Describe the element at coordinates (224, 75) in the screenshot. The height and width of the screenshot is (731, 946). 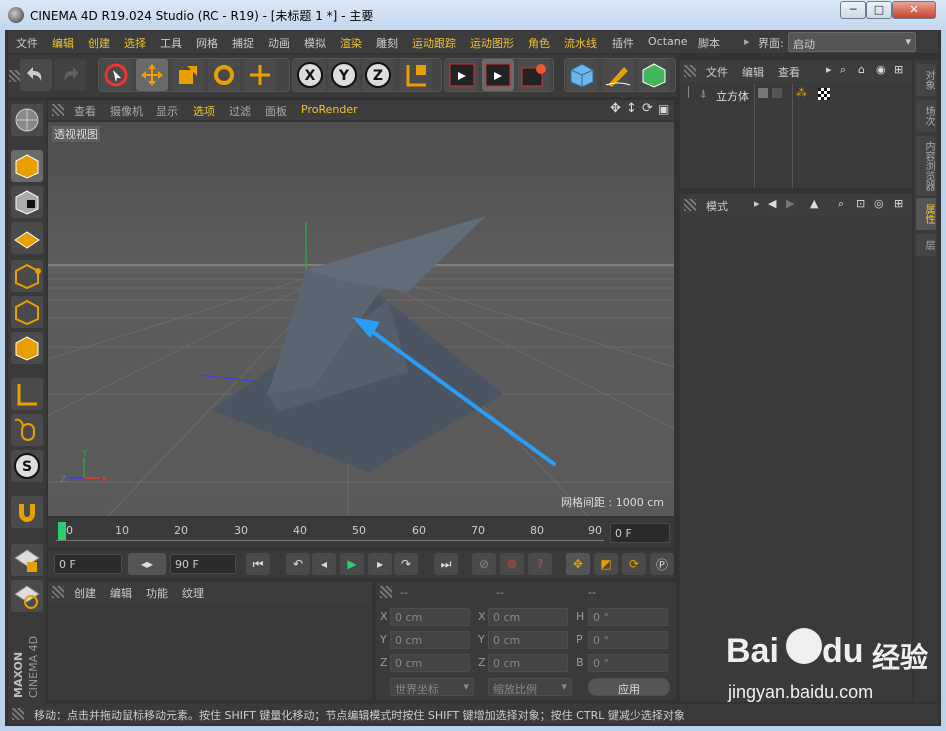
I see `rotate-tool-icon` at that location.